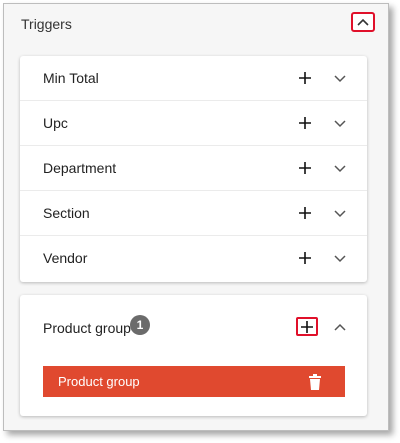 The height and width of the screenshot is (443, 400). Describe the element at coordinates (193, 213) in the screenshot. I see `trigger-row-section: Section` at that location.